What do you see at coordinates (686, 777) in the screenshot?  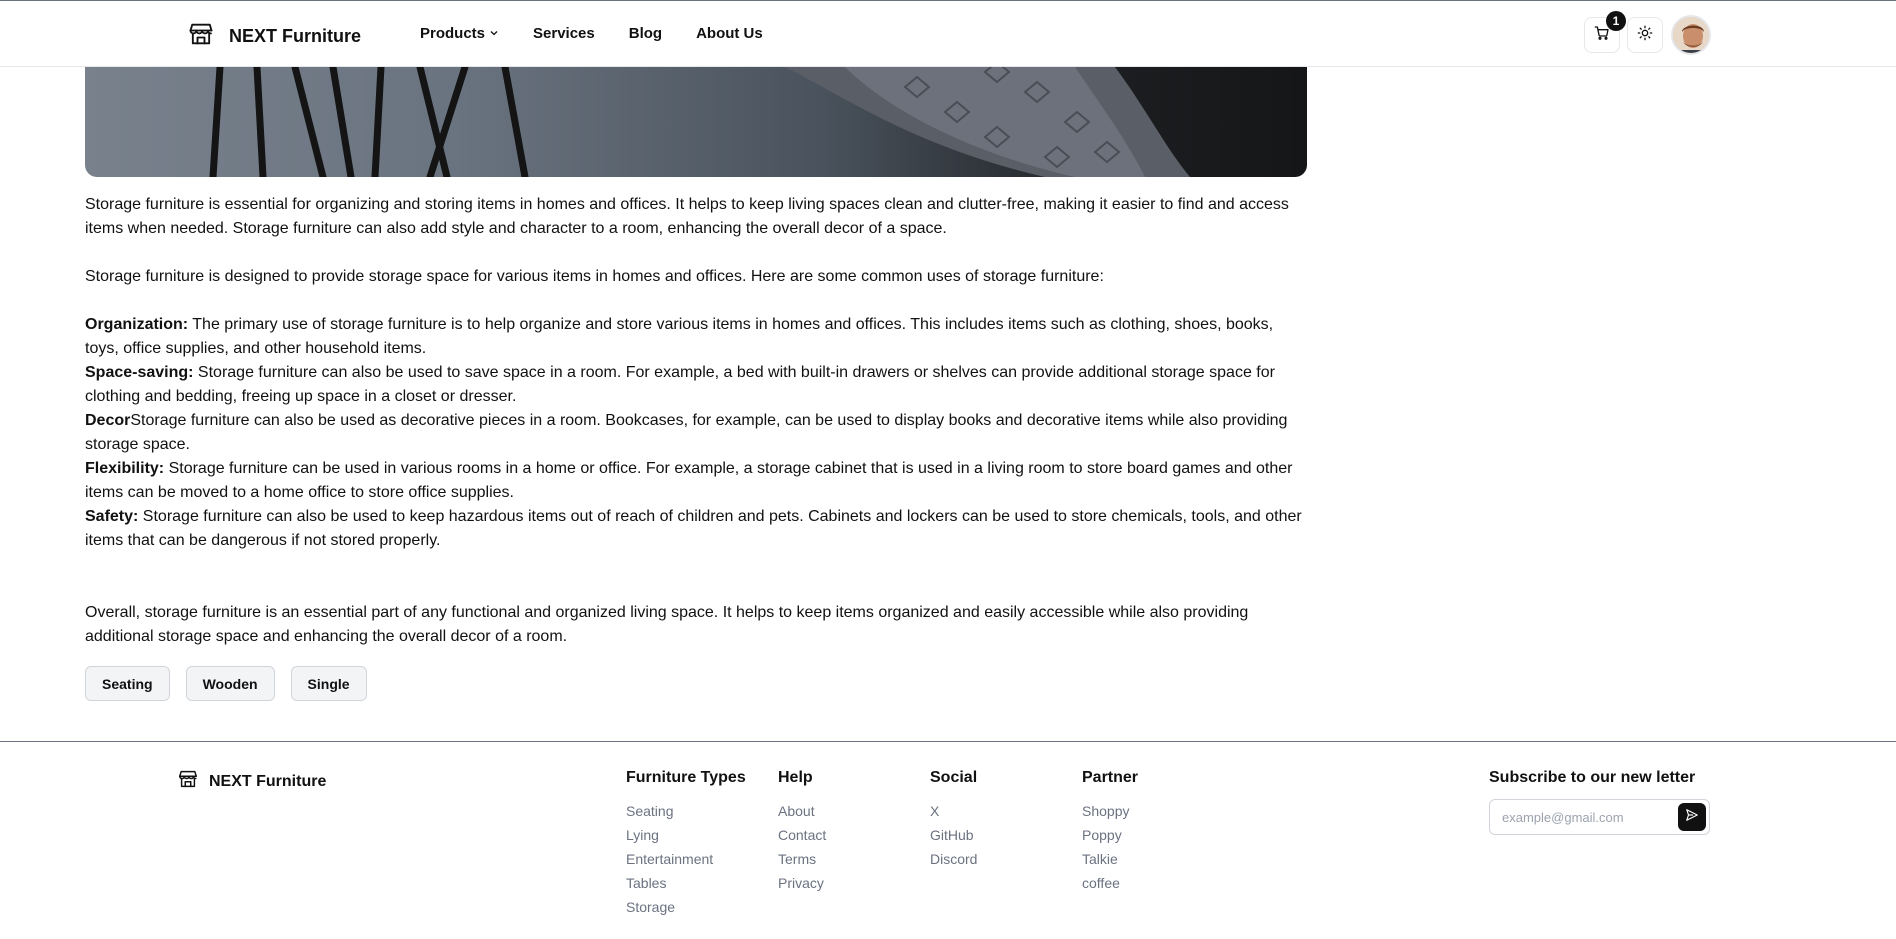 I see `footer-col-title: Furniture Types` at bounding box center [686, 777].